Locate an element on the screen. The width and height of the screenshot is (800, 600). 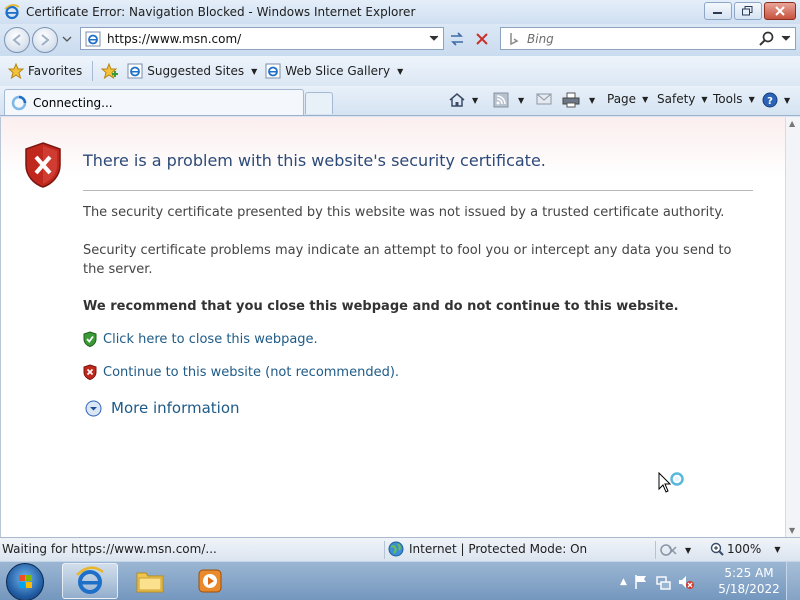
suggested-sites-button: Suggested Sites ▼ is located at coordinates (192, 71).